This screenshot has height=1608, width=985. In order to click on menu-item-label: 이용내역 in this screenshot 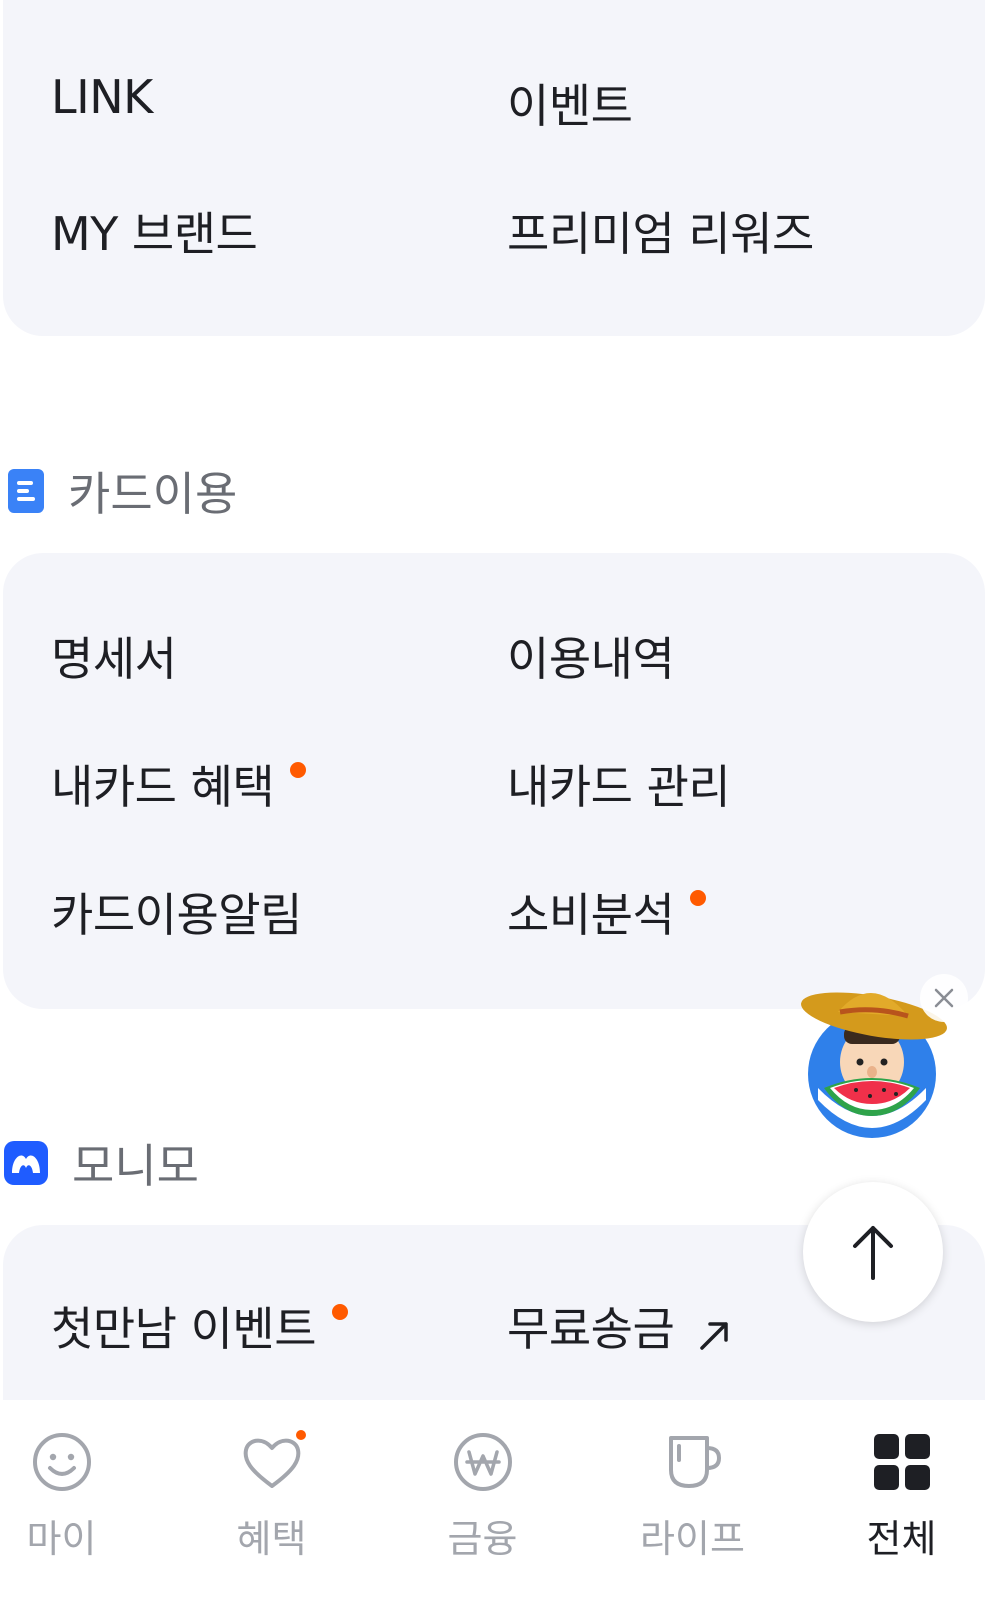, I will do `click(591, 659)`.